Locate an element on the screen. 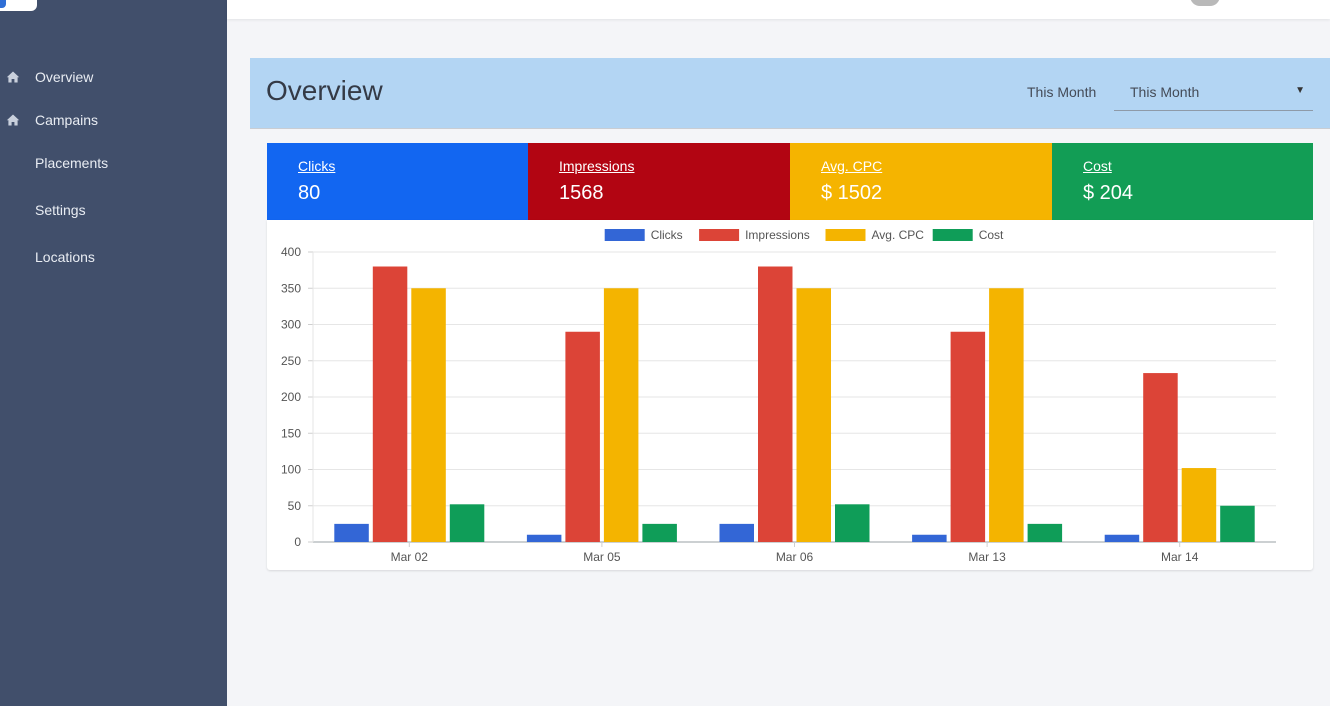  top-bar is located at coordinates (778, 9).